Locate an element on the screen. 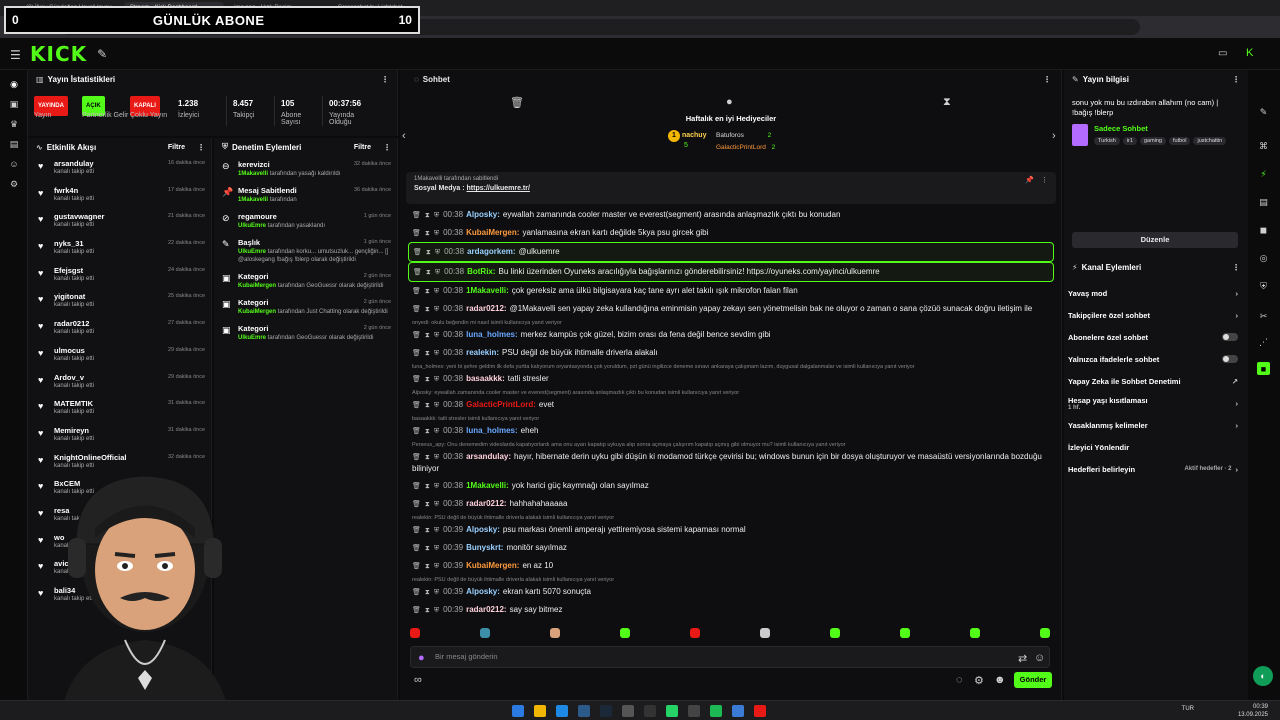  wallet-icon: ▤ is located at coordinates (14, 144).